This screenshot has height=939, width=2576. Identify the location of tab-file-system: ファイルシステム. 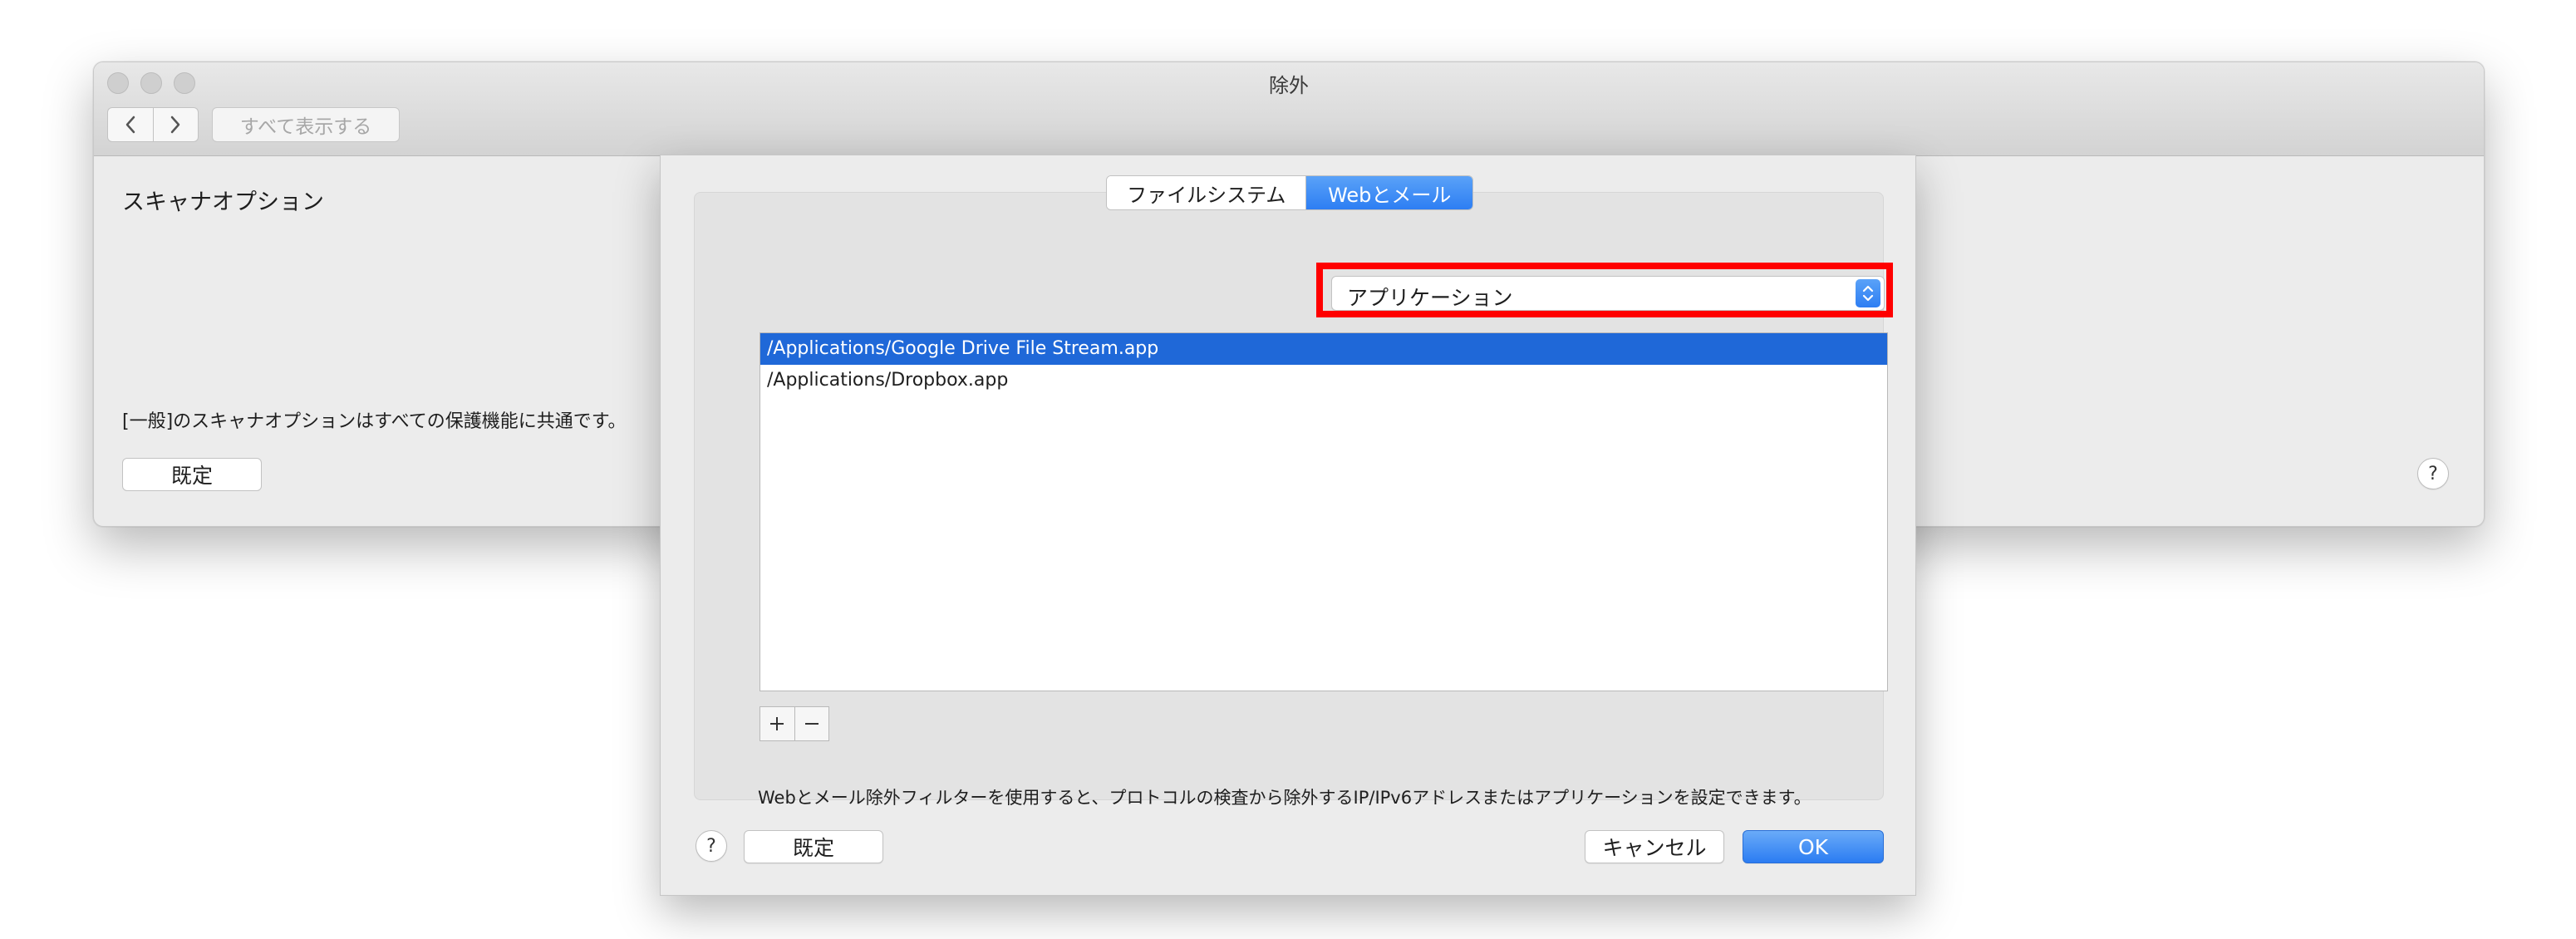
(1207, 192).